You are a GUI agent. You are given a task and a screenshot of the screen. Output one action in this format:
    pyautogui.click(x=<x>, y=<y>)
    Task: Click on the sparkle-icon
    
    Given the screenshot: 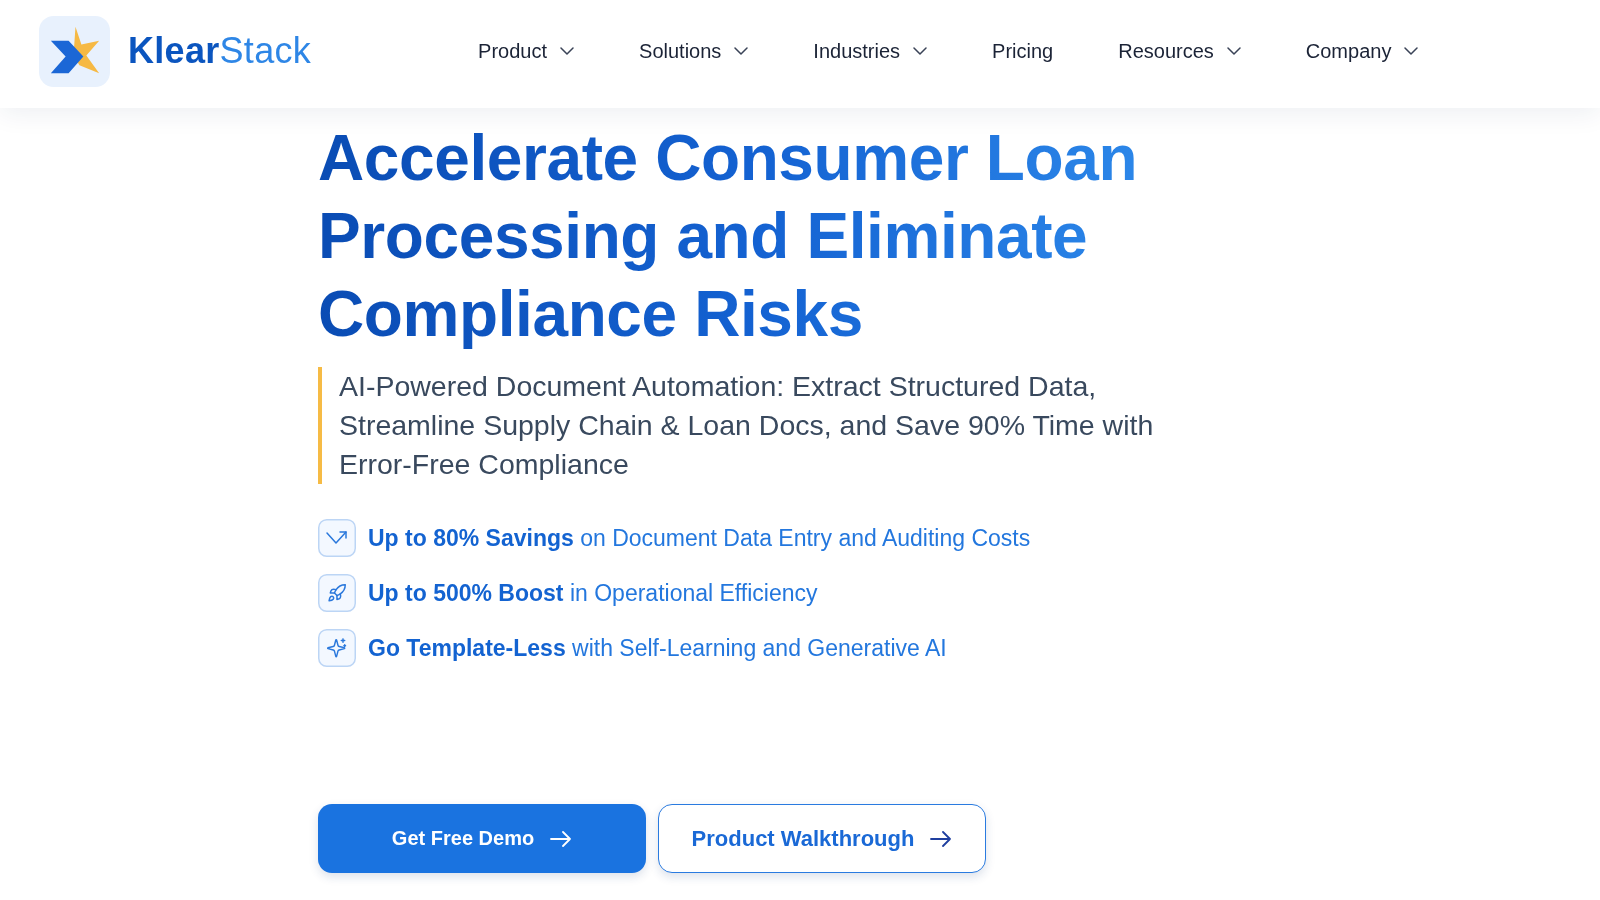 What is the action you would take?
    pyautogui.click(x=337, y=648)
    